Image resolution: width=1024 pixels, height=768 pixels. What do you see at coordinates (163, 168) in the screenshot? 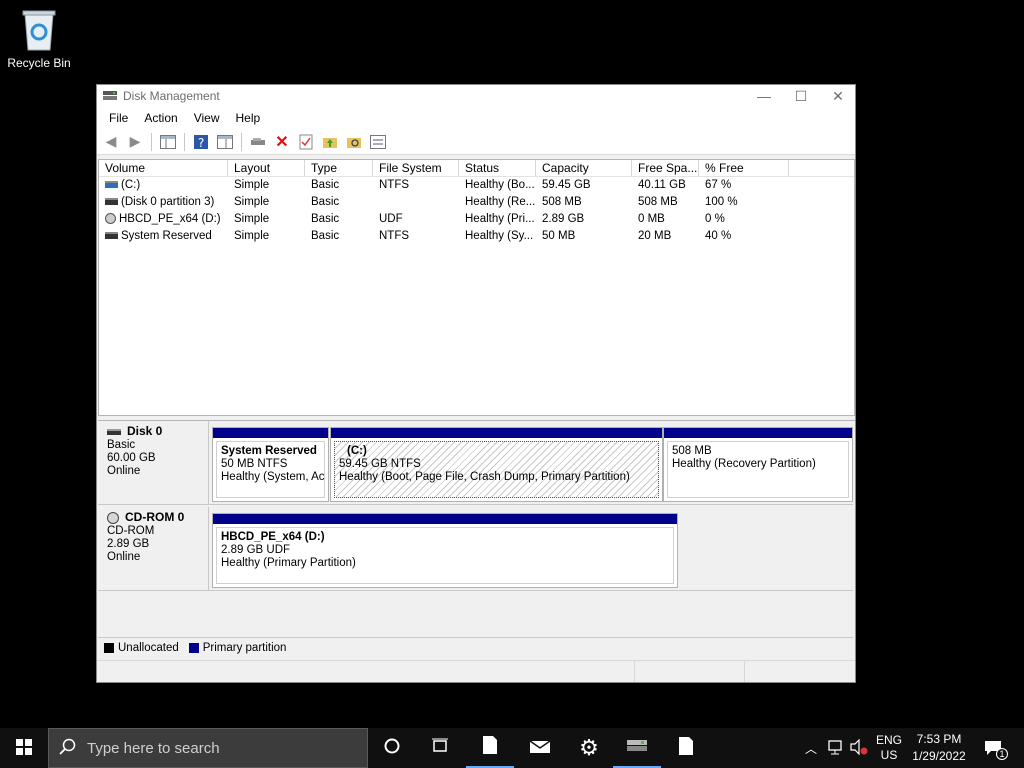
I see `col-volume: Volume` at bounding box center [163, 168].